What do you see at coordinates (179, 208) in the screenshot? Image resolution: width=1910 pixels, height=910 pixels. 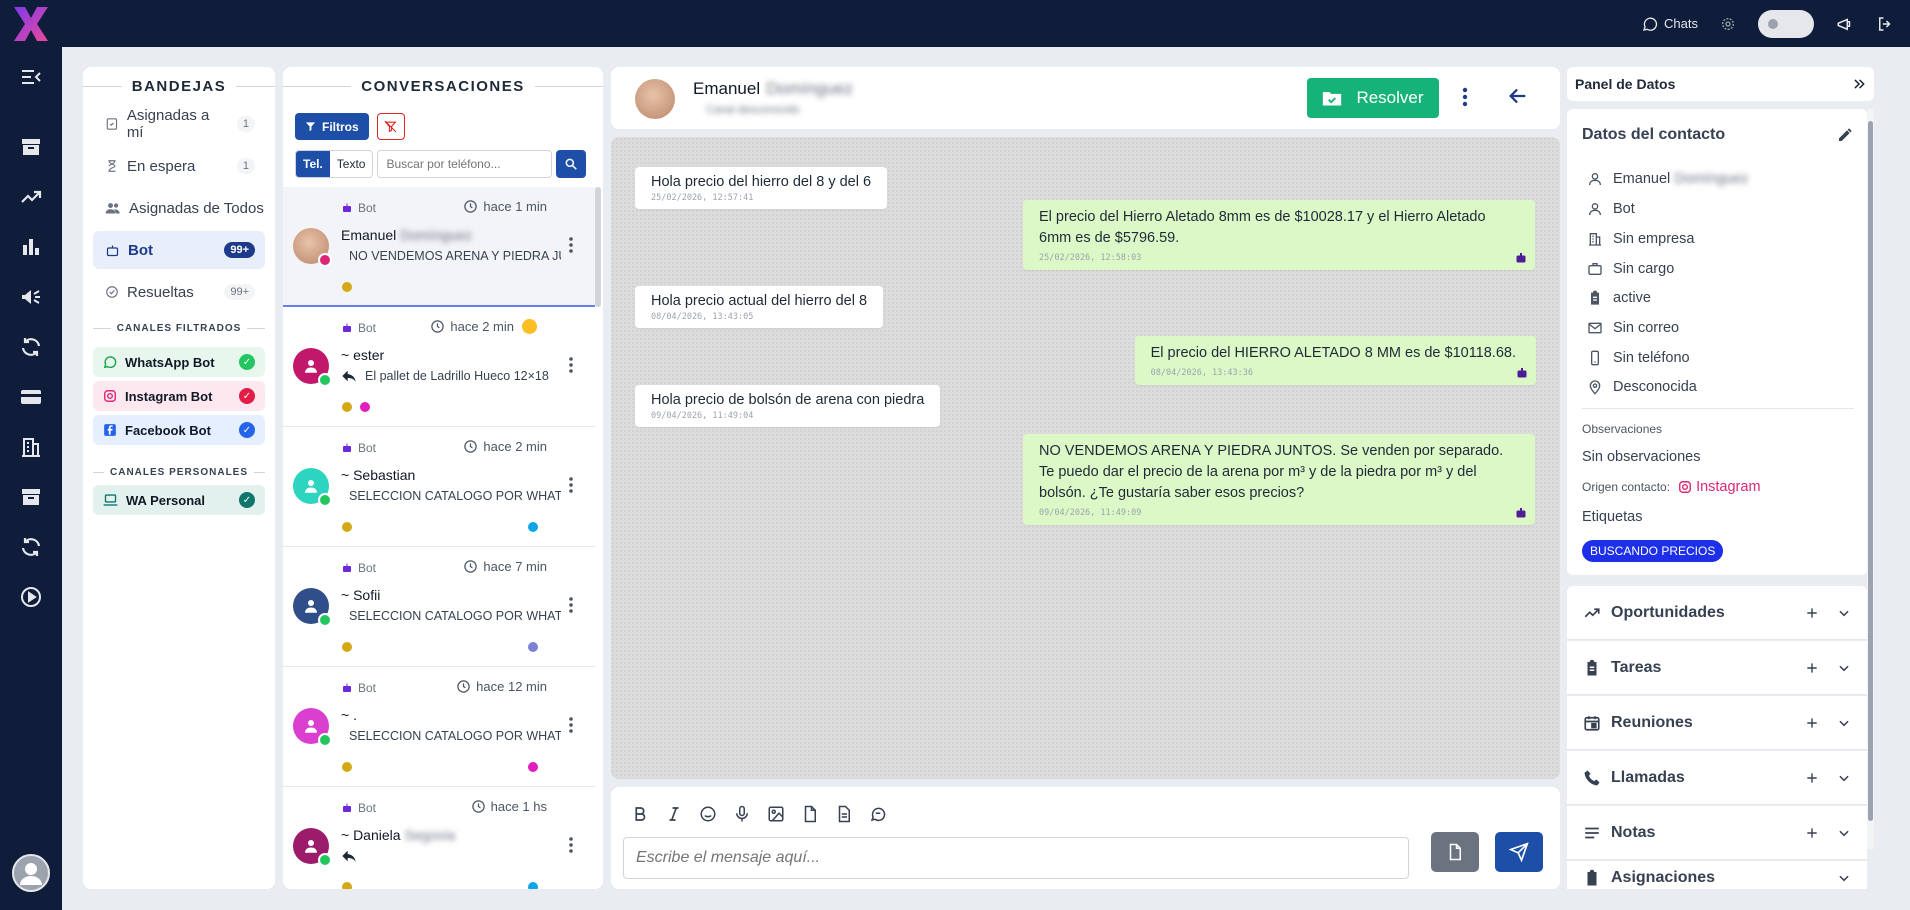 I see `inbox-item-assigned-all: Asignadas de Todos` at bounding box center [179, 208].